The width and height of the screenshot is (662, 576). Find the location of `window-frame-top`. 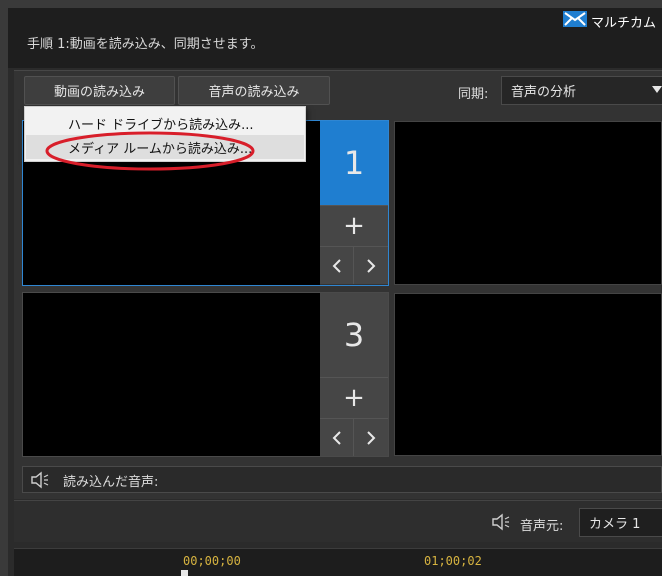

window-frame-top is located at coordinates (331, 4).